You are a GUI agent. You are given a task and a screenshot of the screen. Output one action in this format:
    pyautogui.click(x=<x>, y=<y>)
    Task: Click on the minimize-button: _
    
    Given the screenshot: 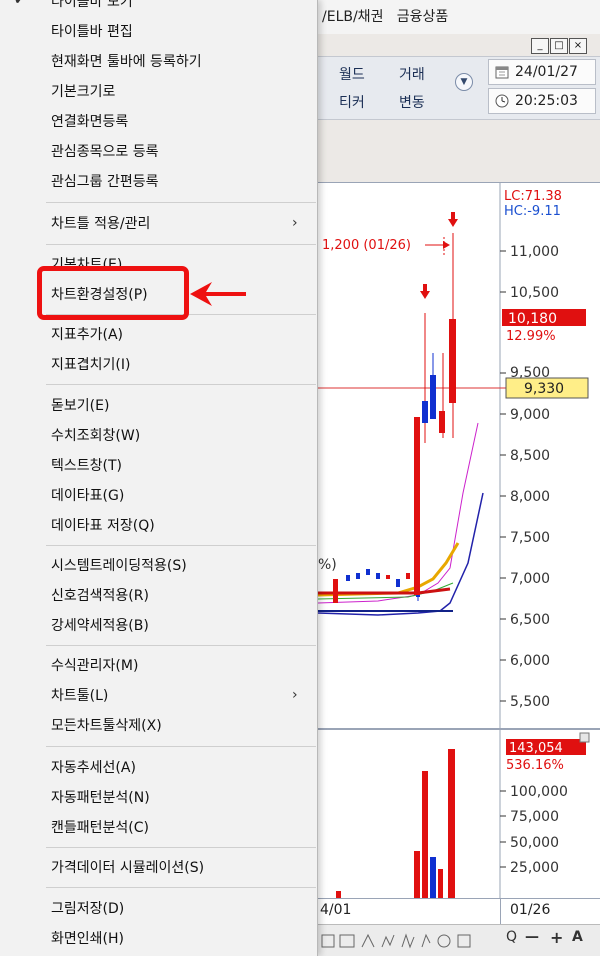 What is the action you would take?
    pyautogui.click(x=540, y=46)
    